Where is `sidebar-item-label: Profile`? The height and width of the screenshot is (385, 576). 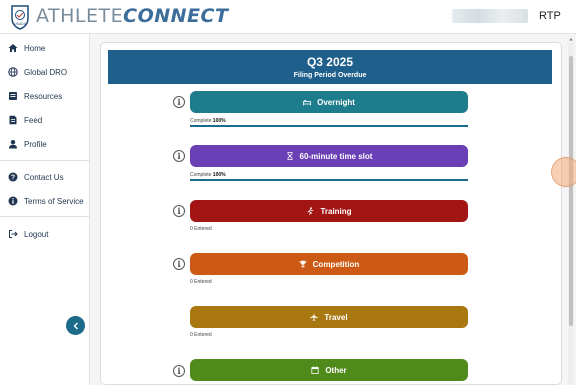 sidebar-item-label: Profile is located at coordinates (35, 144).